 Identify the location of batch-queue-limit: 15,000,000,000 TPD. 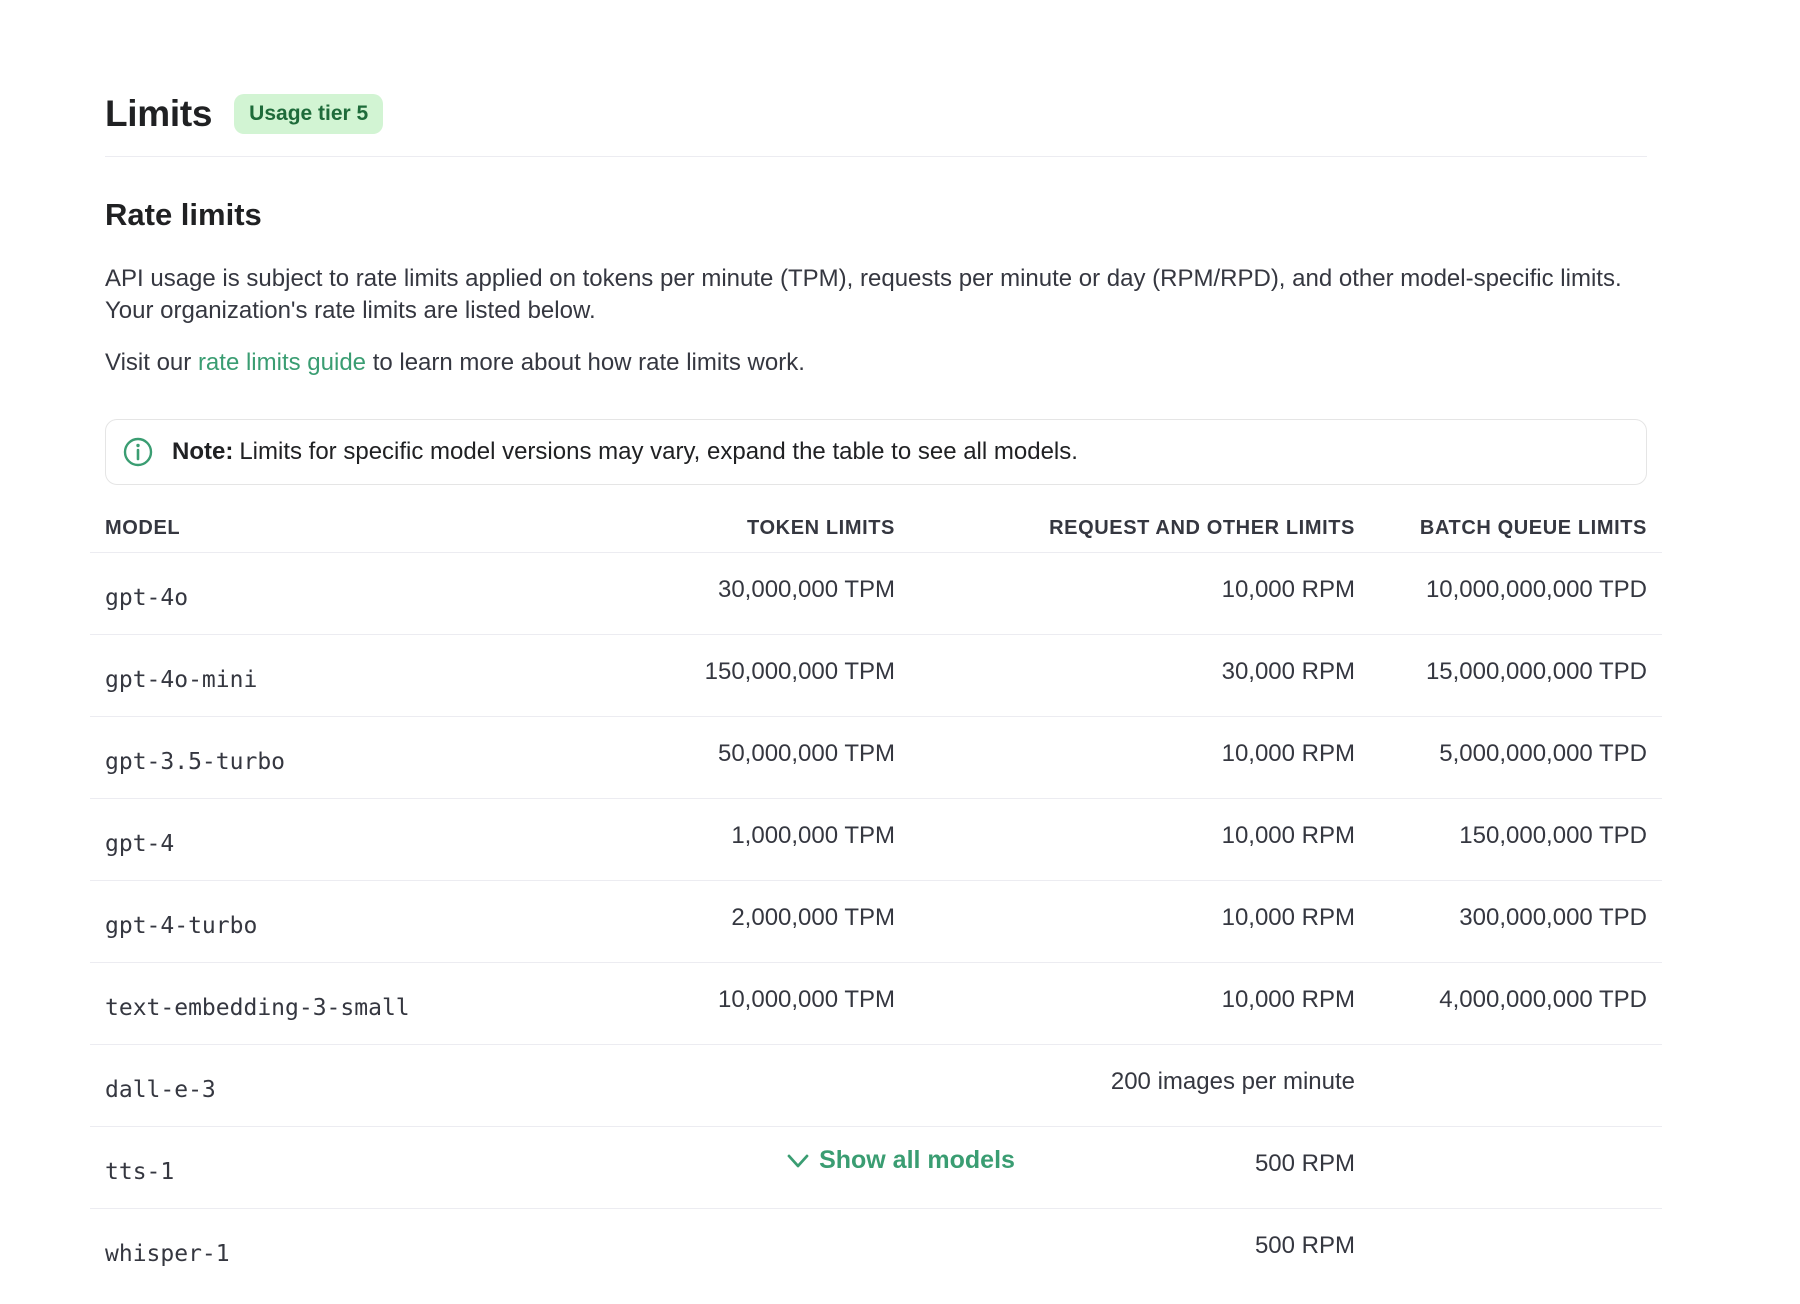
(1516, 675).